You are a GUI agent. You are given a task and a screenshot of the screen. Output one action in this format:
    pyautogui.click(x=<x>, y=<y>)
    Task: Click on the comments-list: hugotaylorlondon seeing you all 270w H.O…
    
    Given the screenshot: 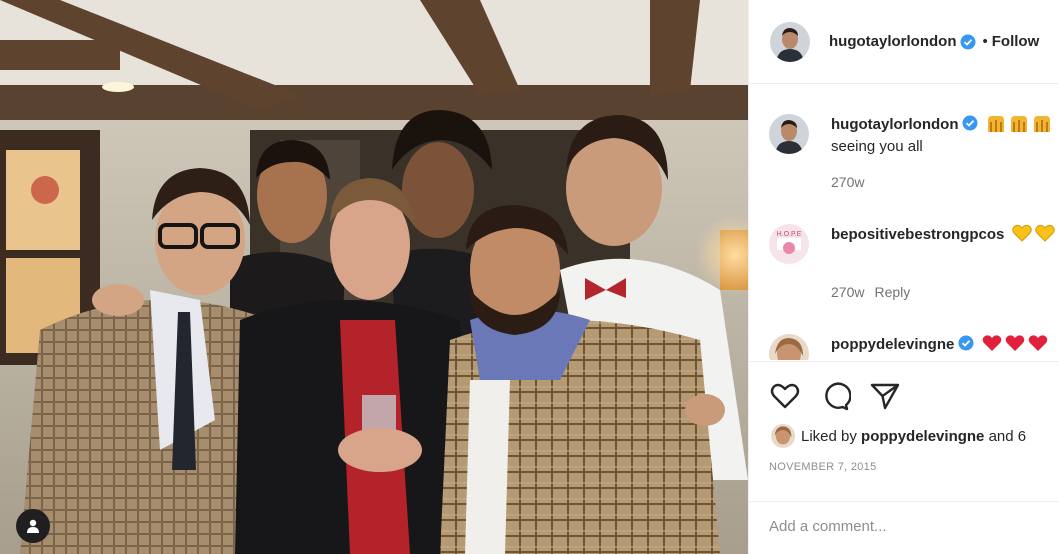 What is the action you would take?
    pyautogui.click(x=903, y=222)
    